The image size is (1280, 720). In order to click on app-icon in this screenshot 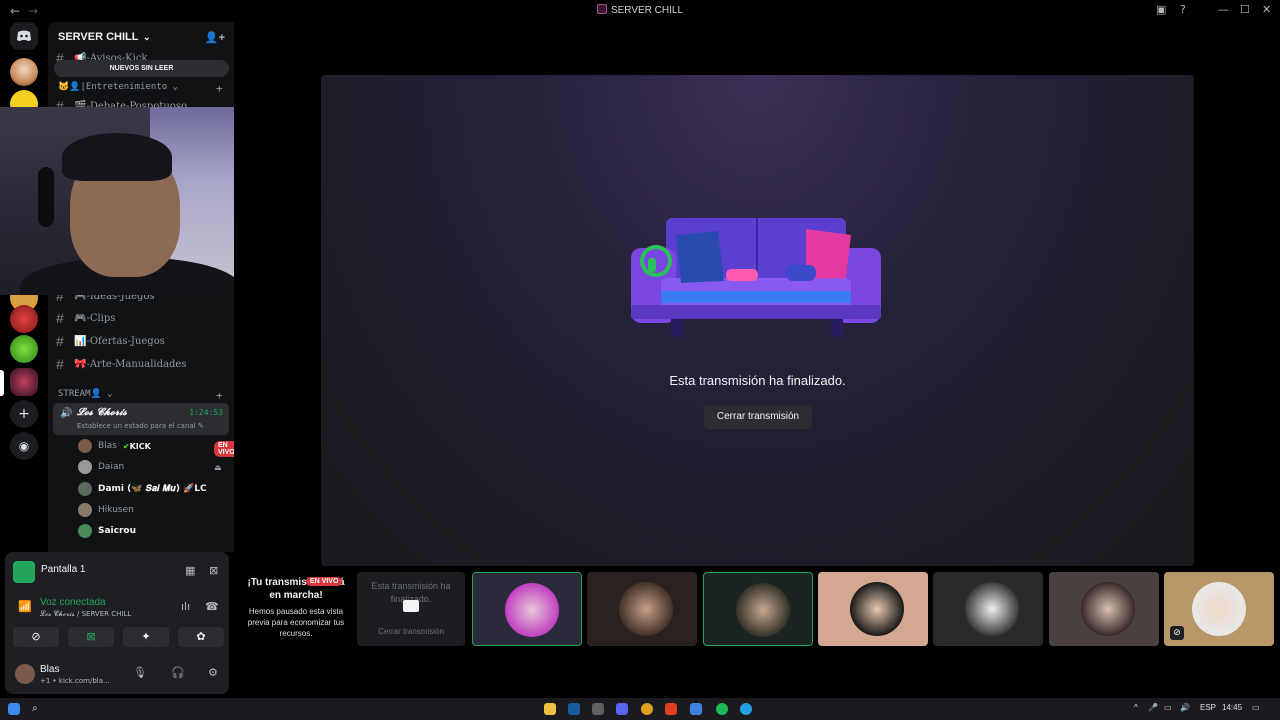, I will do `click(598, 709)`.